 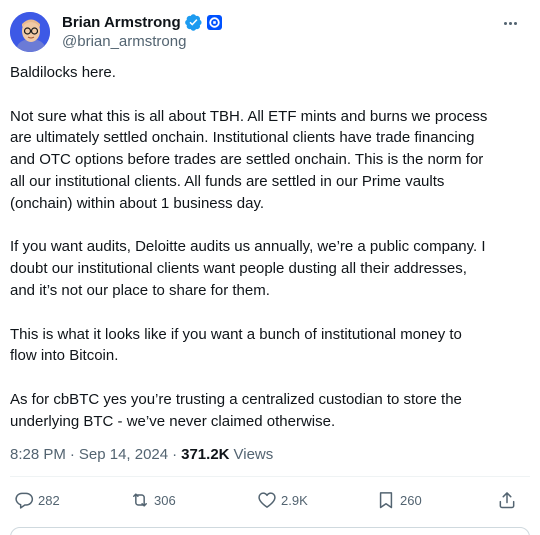 I want to click on tweet-meta: 8:28 PM · Sep 14, 2024 · 371.2K Views, so click(x=141, y=454).